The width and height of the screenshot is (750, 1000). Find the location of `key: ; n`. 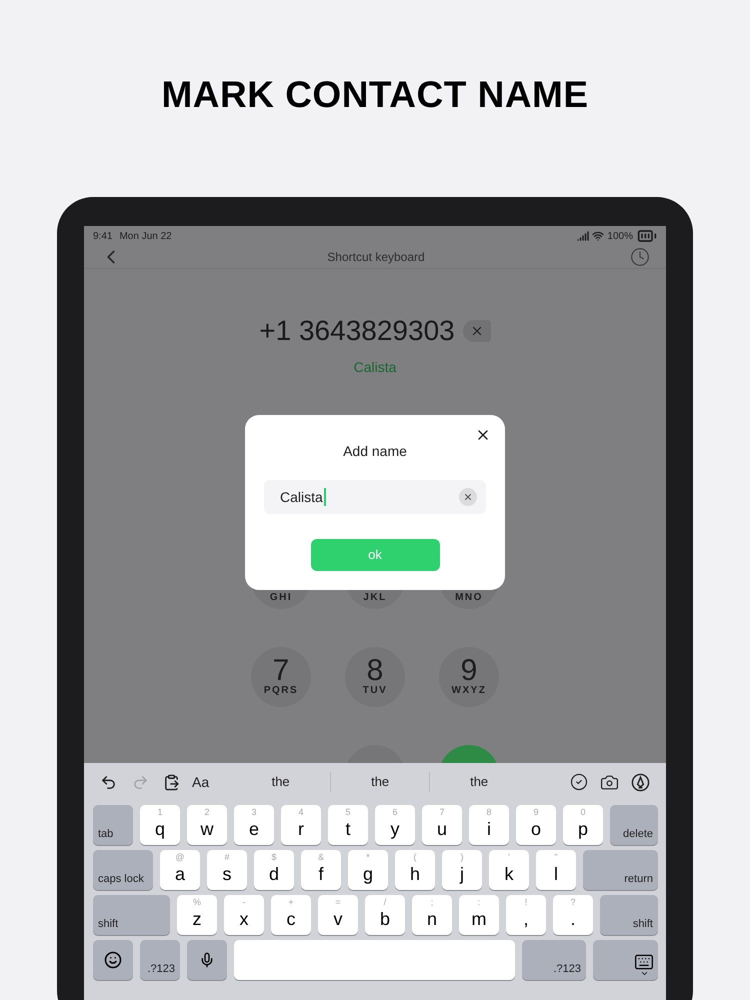

key: ; n is located at coordinates (432, 915).